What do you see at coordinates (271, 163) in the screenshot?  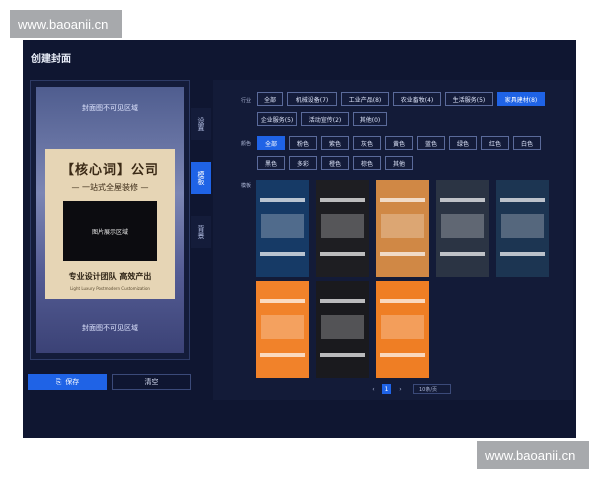 I see `color-chip-9: 黑色` at bounding box center [271, 163].